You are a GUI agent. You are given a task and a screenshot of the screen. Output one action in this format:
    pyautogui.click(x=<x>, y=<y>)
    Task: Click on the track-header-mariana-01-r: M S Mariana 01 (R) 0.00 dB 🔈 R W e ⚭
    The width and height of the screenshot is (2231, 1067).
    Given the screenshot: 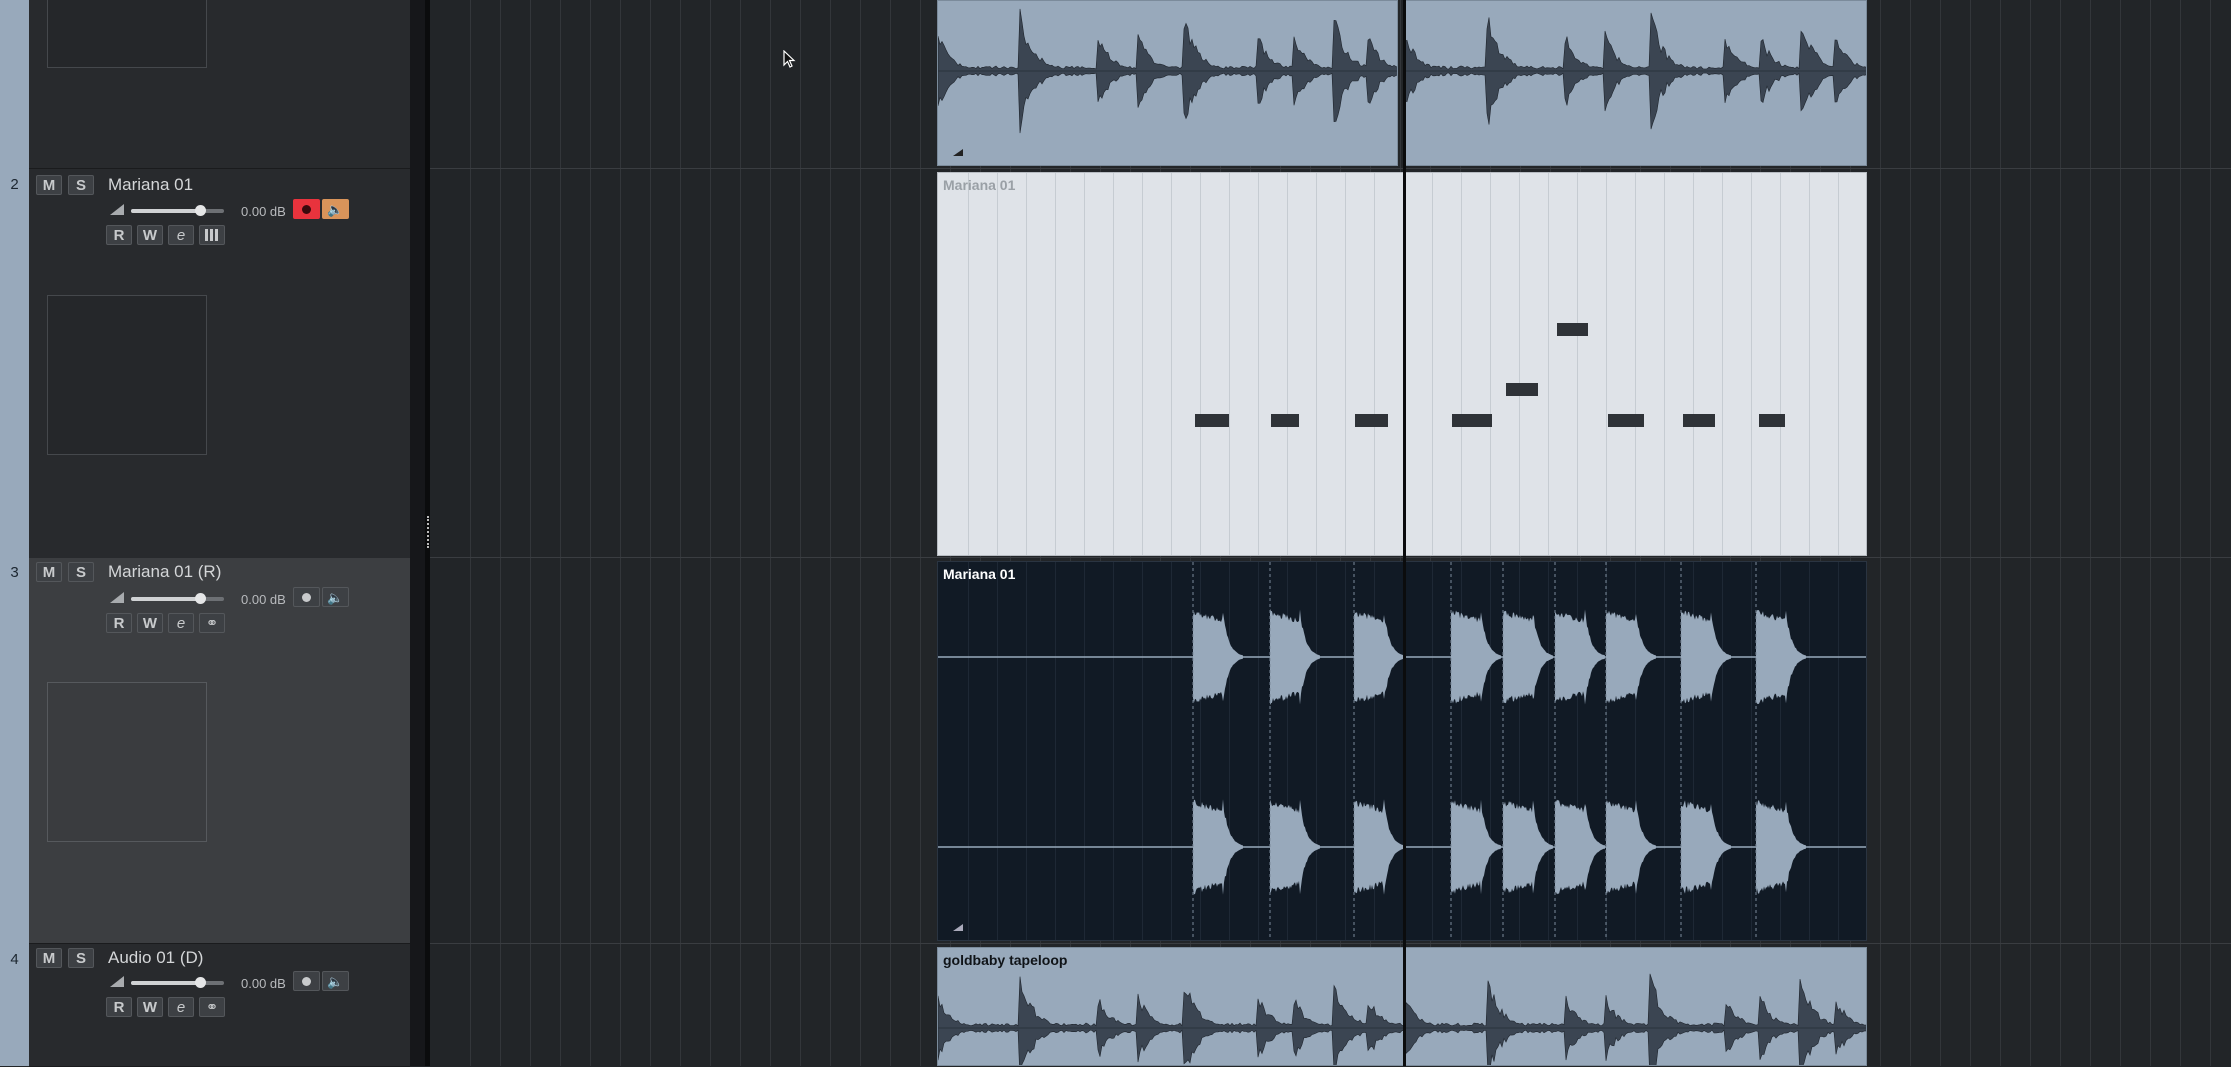 What is the action you would take?
    pyautogui.click(x=219, y=751)
    